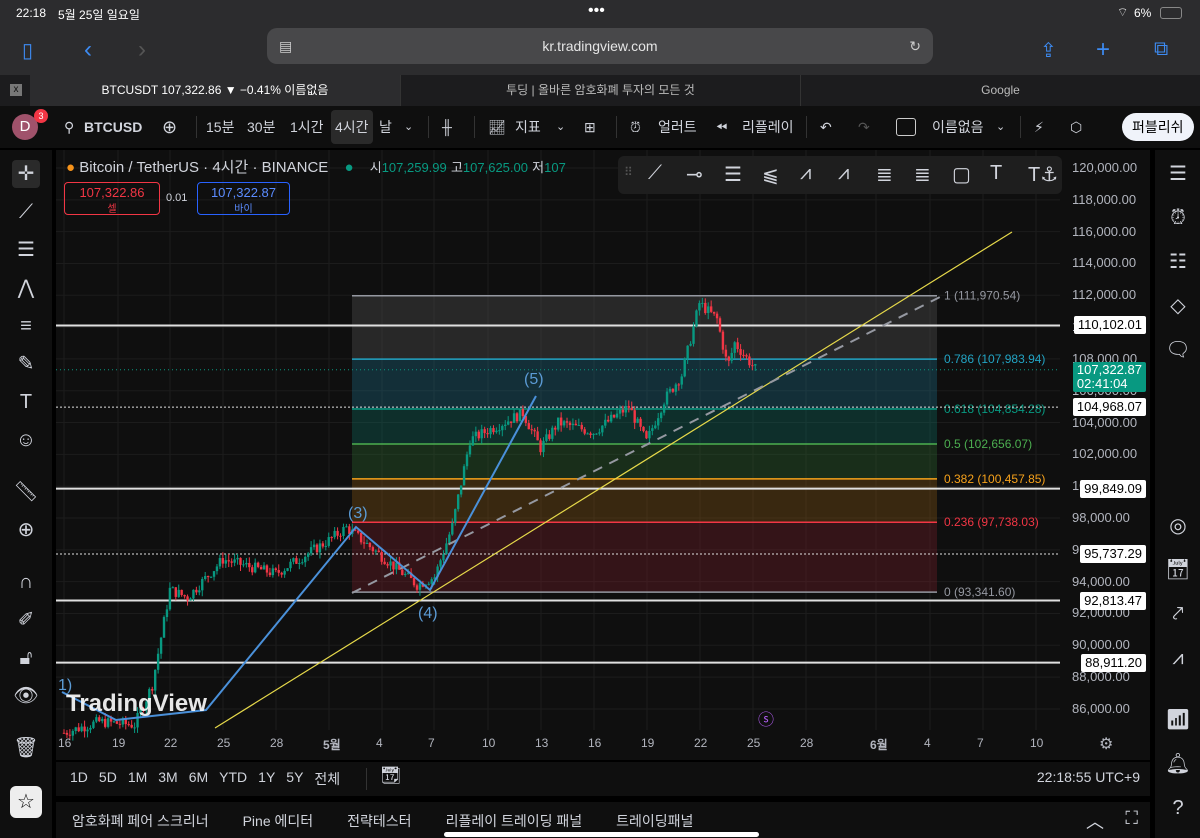 Image resolution: width=1200 pixels, height=838 pixels. What do you see at coordinates (203, 167) in the screenshot?
I see `symbol-title: Bitcoin / TetherUS · 4시간 · BINANCE` at bounding box center [203, 167].